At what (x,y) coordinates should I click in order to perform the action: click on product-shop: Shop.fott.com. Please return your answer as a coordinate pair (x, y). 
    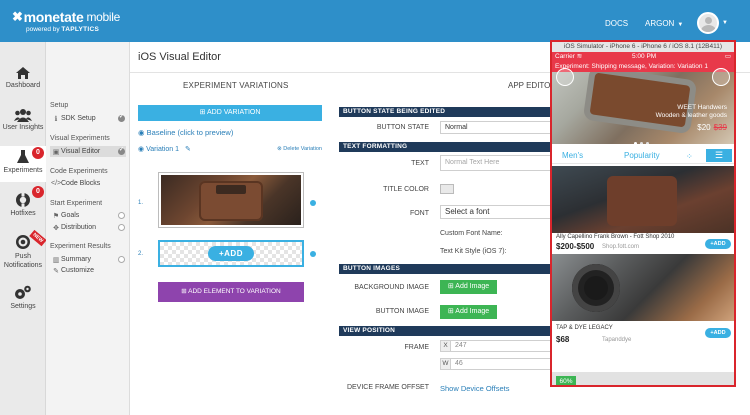
    Looking at the image, I should click on (621, 247).